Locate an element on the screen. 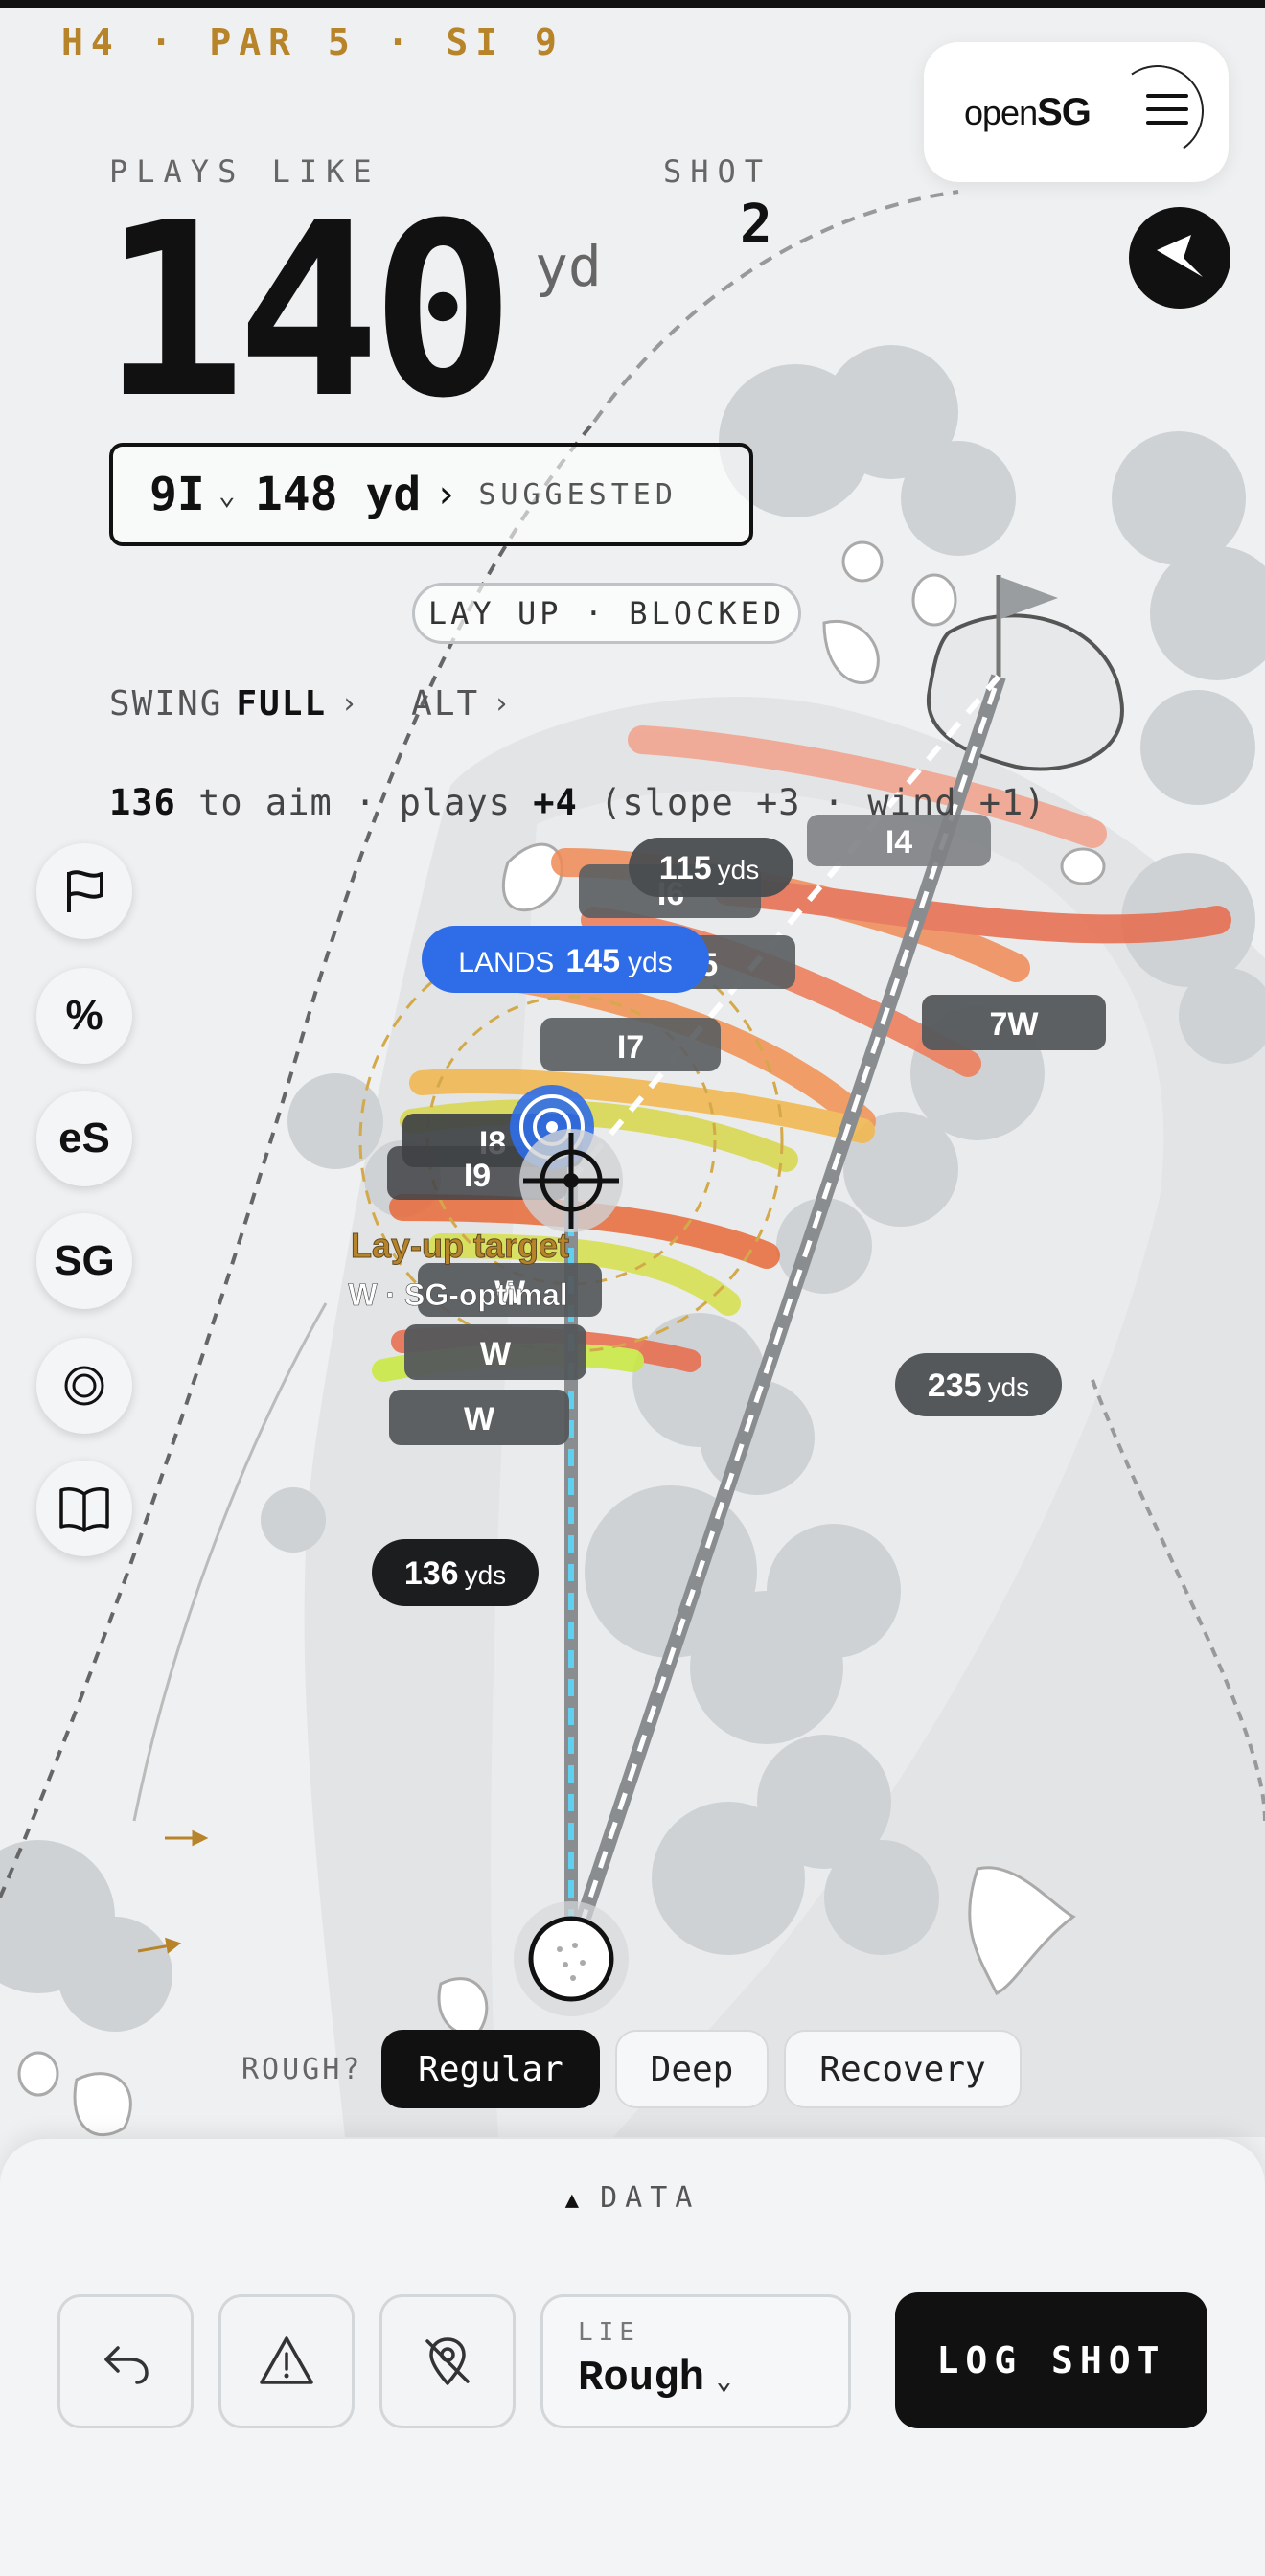  plays-like-distance: 140 is located at coordinates (309, 311).